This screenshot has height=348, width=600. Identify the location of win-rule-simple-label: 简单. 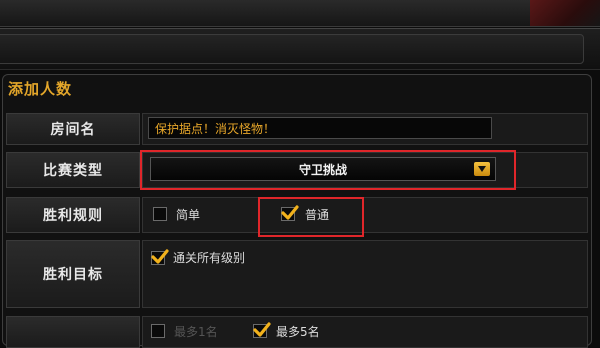
(188, 215).